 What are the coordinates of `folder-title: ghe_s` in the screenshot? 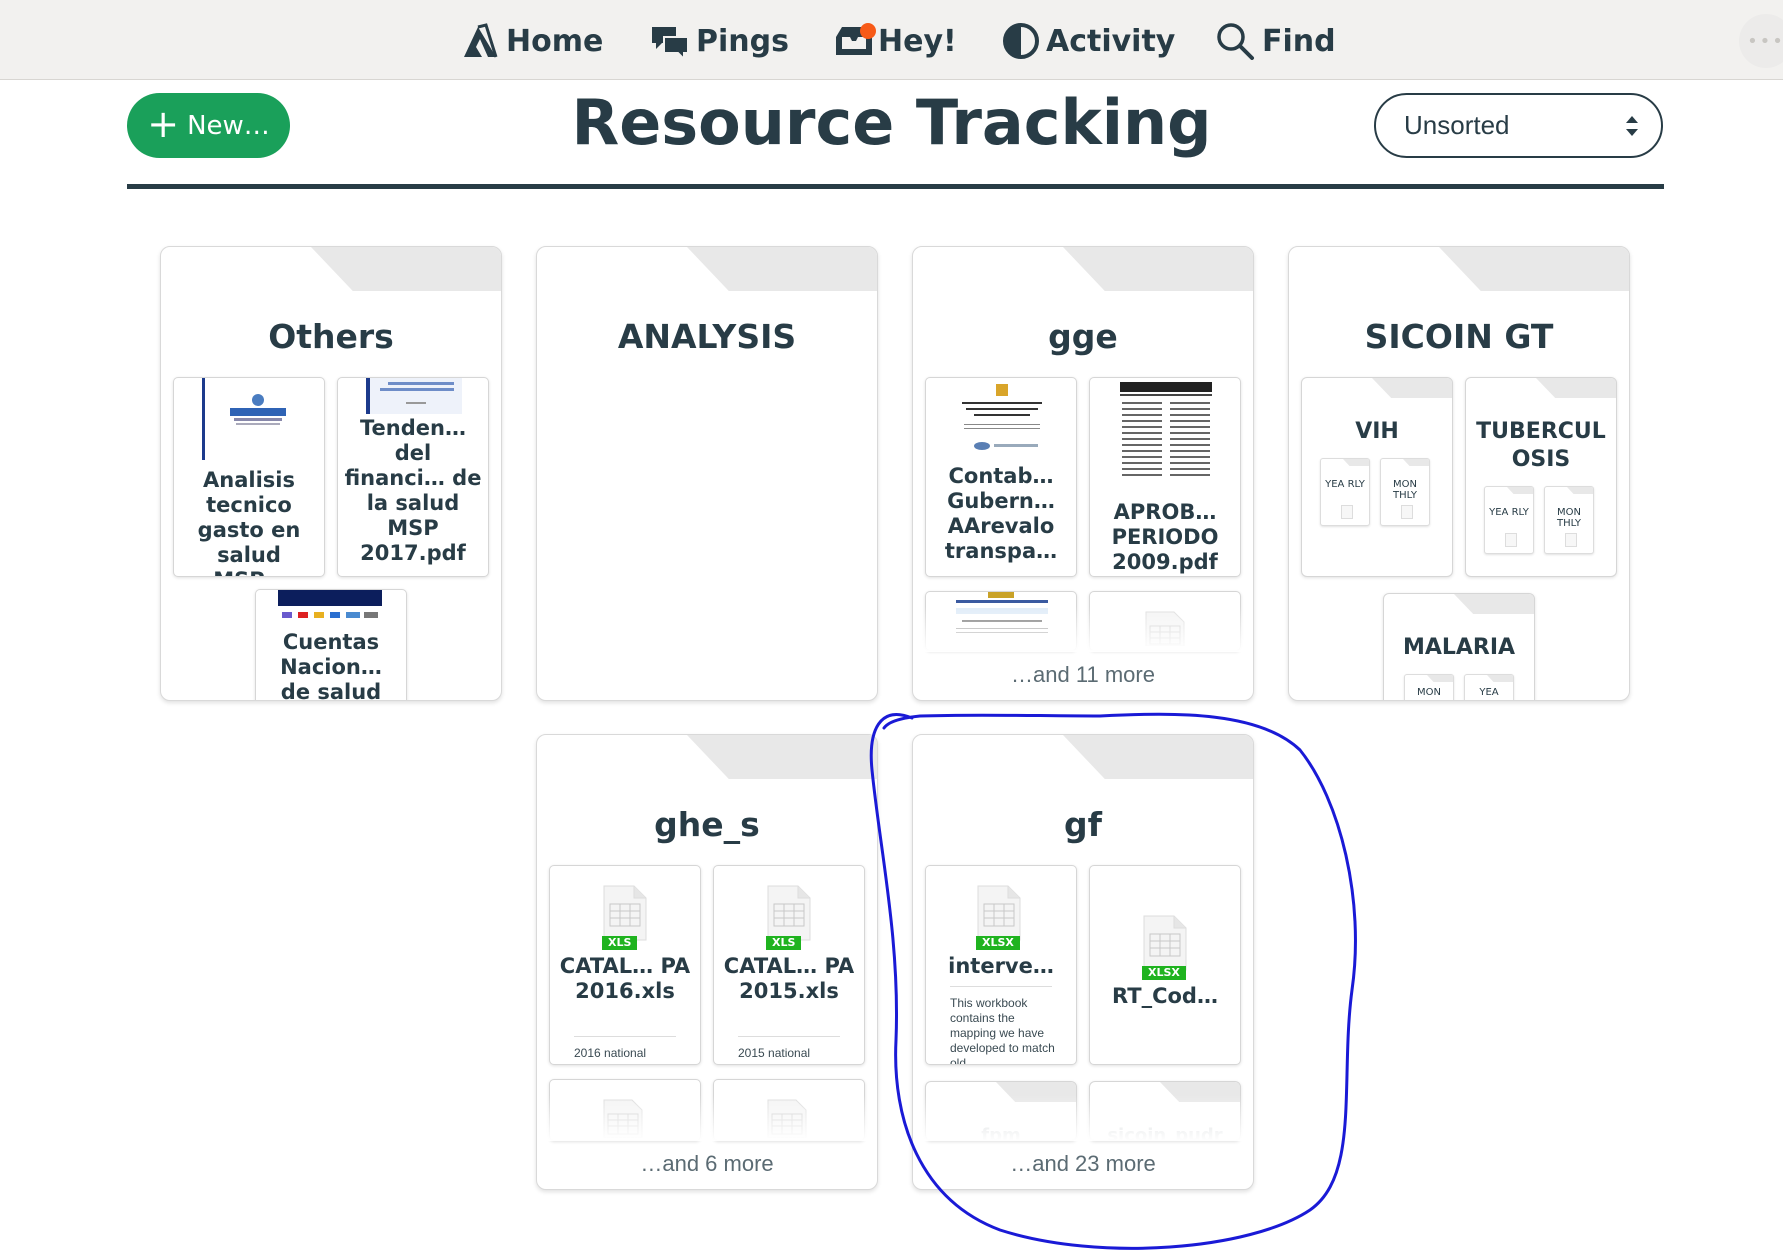 It's located at (707, 824).